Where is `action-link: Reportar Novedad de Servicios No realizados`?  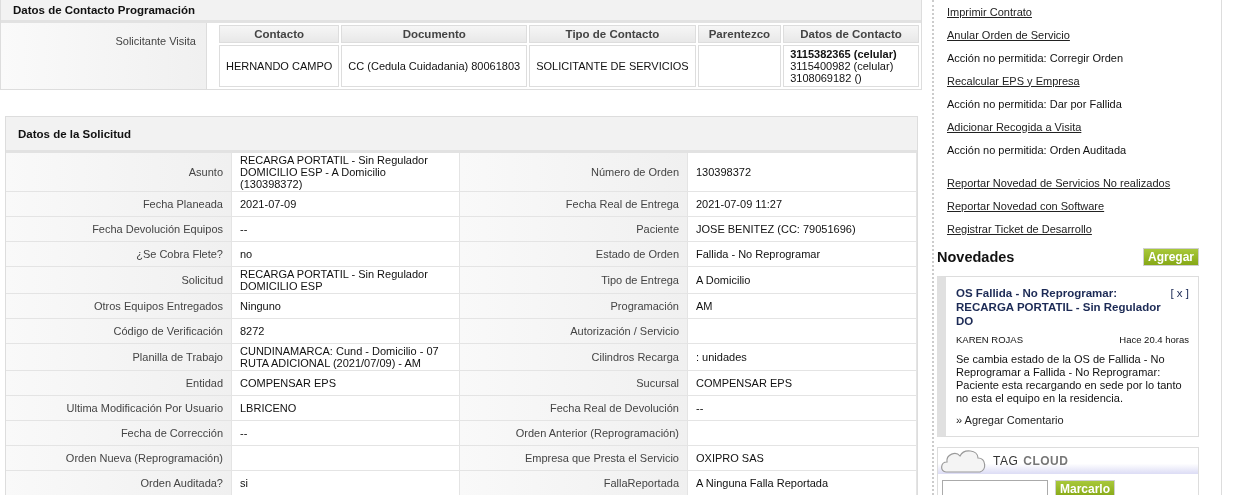
action-link: Reportar Novedad de Servicios No realizados is located at coordinates (1059, 182).